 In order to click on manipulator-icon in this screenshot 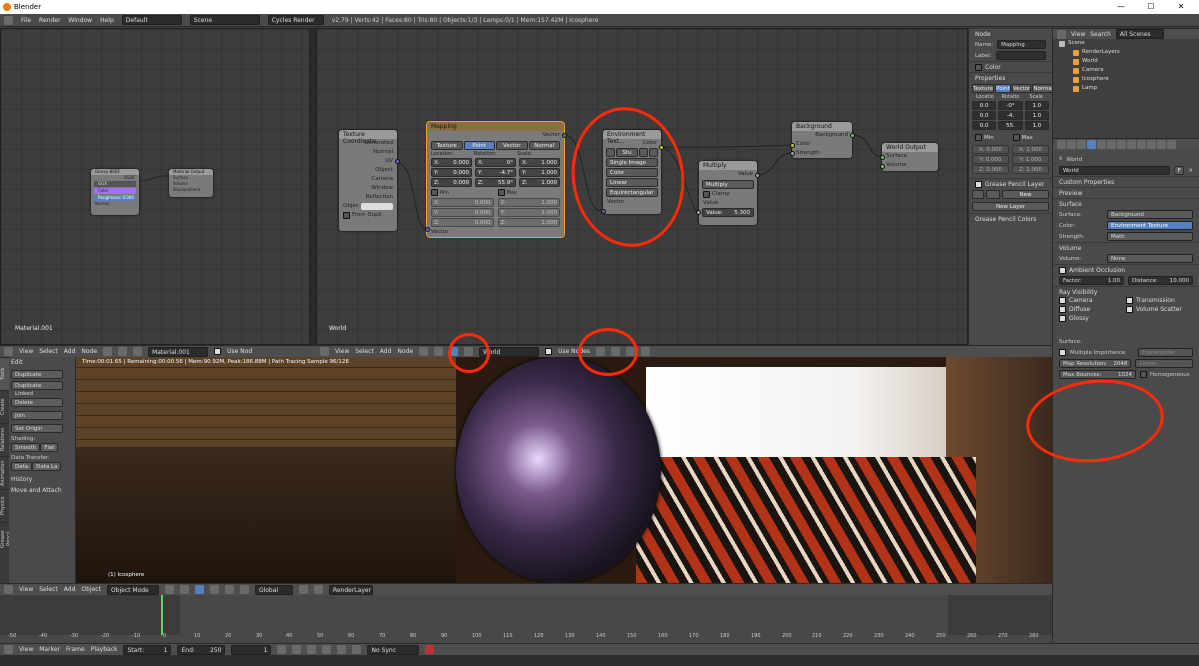, I will do `click(199, 589)`.